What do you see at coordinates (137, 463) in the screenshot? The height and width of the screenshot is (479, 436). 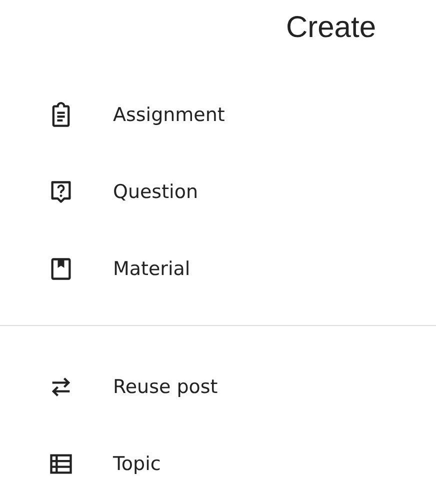 I see `menu-item: Topic` at bounding box center [137, 463].